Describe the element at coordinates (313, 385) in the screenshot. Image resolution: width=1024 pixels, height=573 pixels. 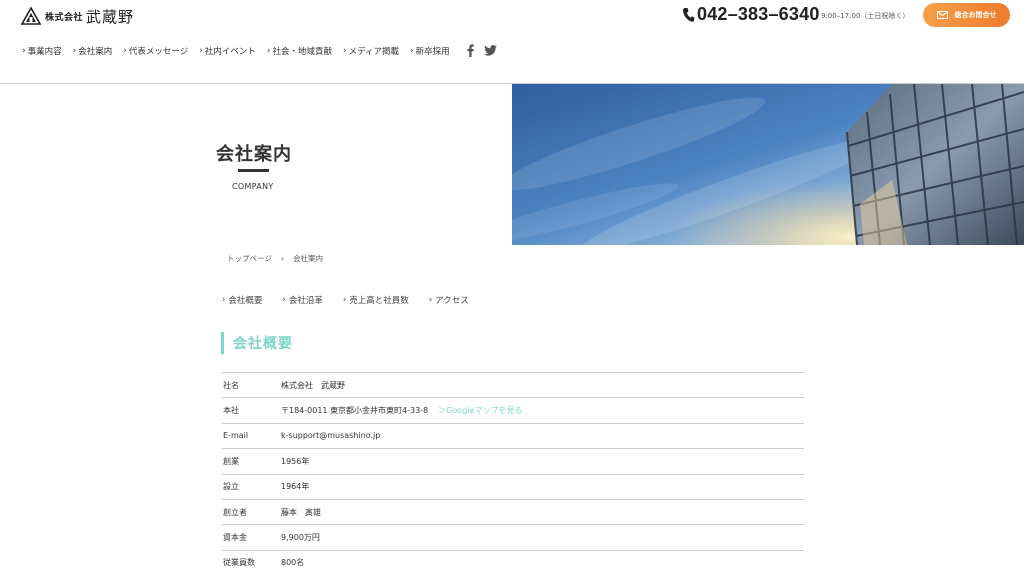
I see `row-value: 株式会社 武蔵野` at that location.